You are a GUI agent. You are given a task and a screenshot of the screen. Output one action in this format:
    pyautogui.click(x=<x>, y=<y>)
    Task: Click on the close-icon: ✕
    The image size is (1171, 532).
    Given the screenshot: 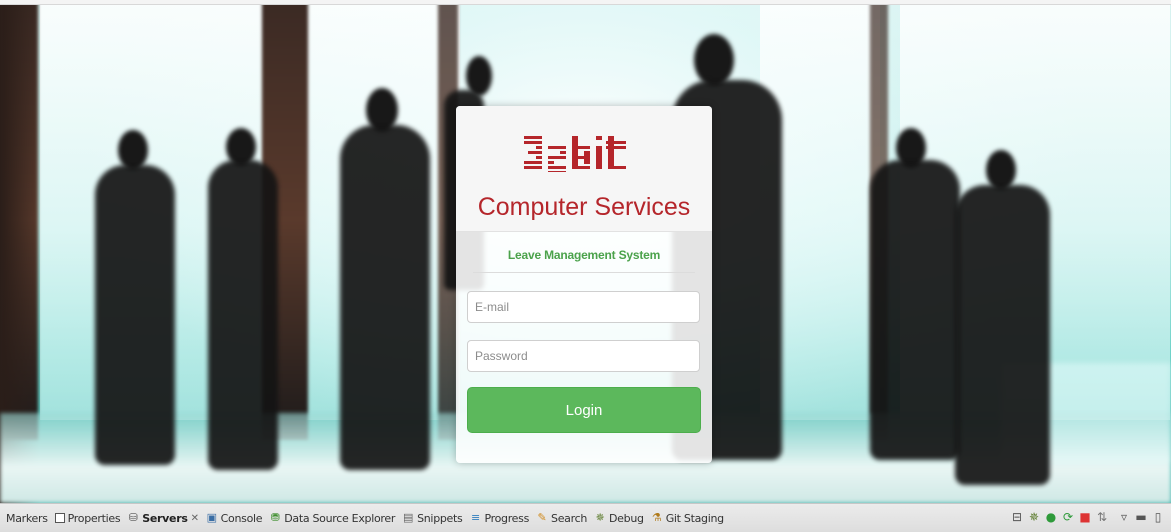 What is the action you would take?
    pyautogui.click(x=195, y=518)
    